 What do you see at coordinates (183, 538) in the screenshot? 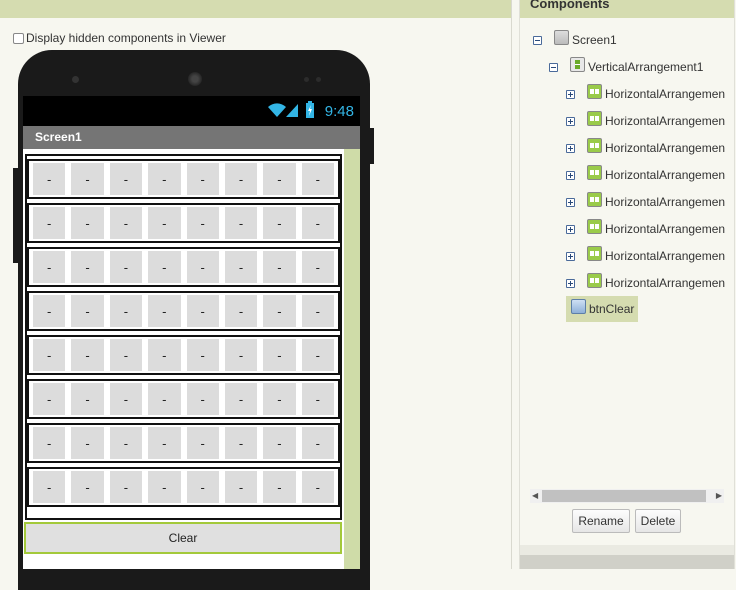
I see `clear-button: Clear` at bounding box center [183, 538].